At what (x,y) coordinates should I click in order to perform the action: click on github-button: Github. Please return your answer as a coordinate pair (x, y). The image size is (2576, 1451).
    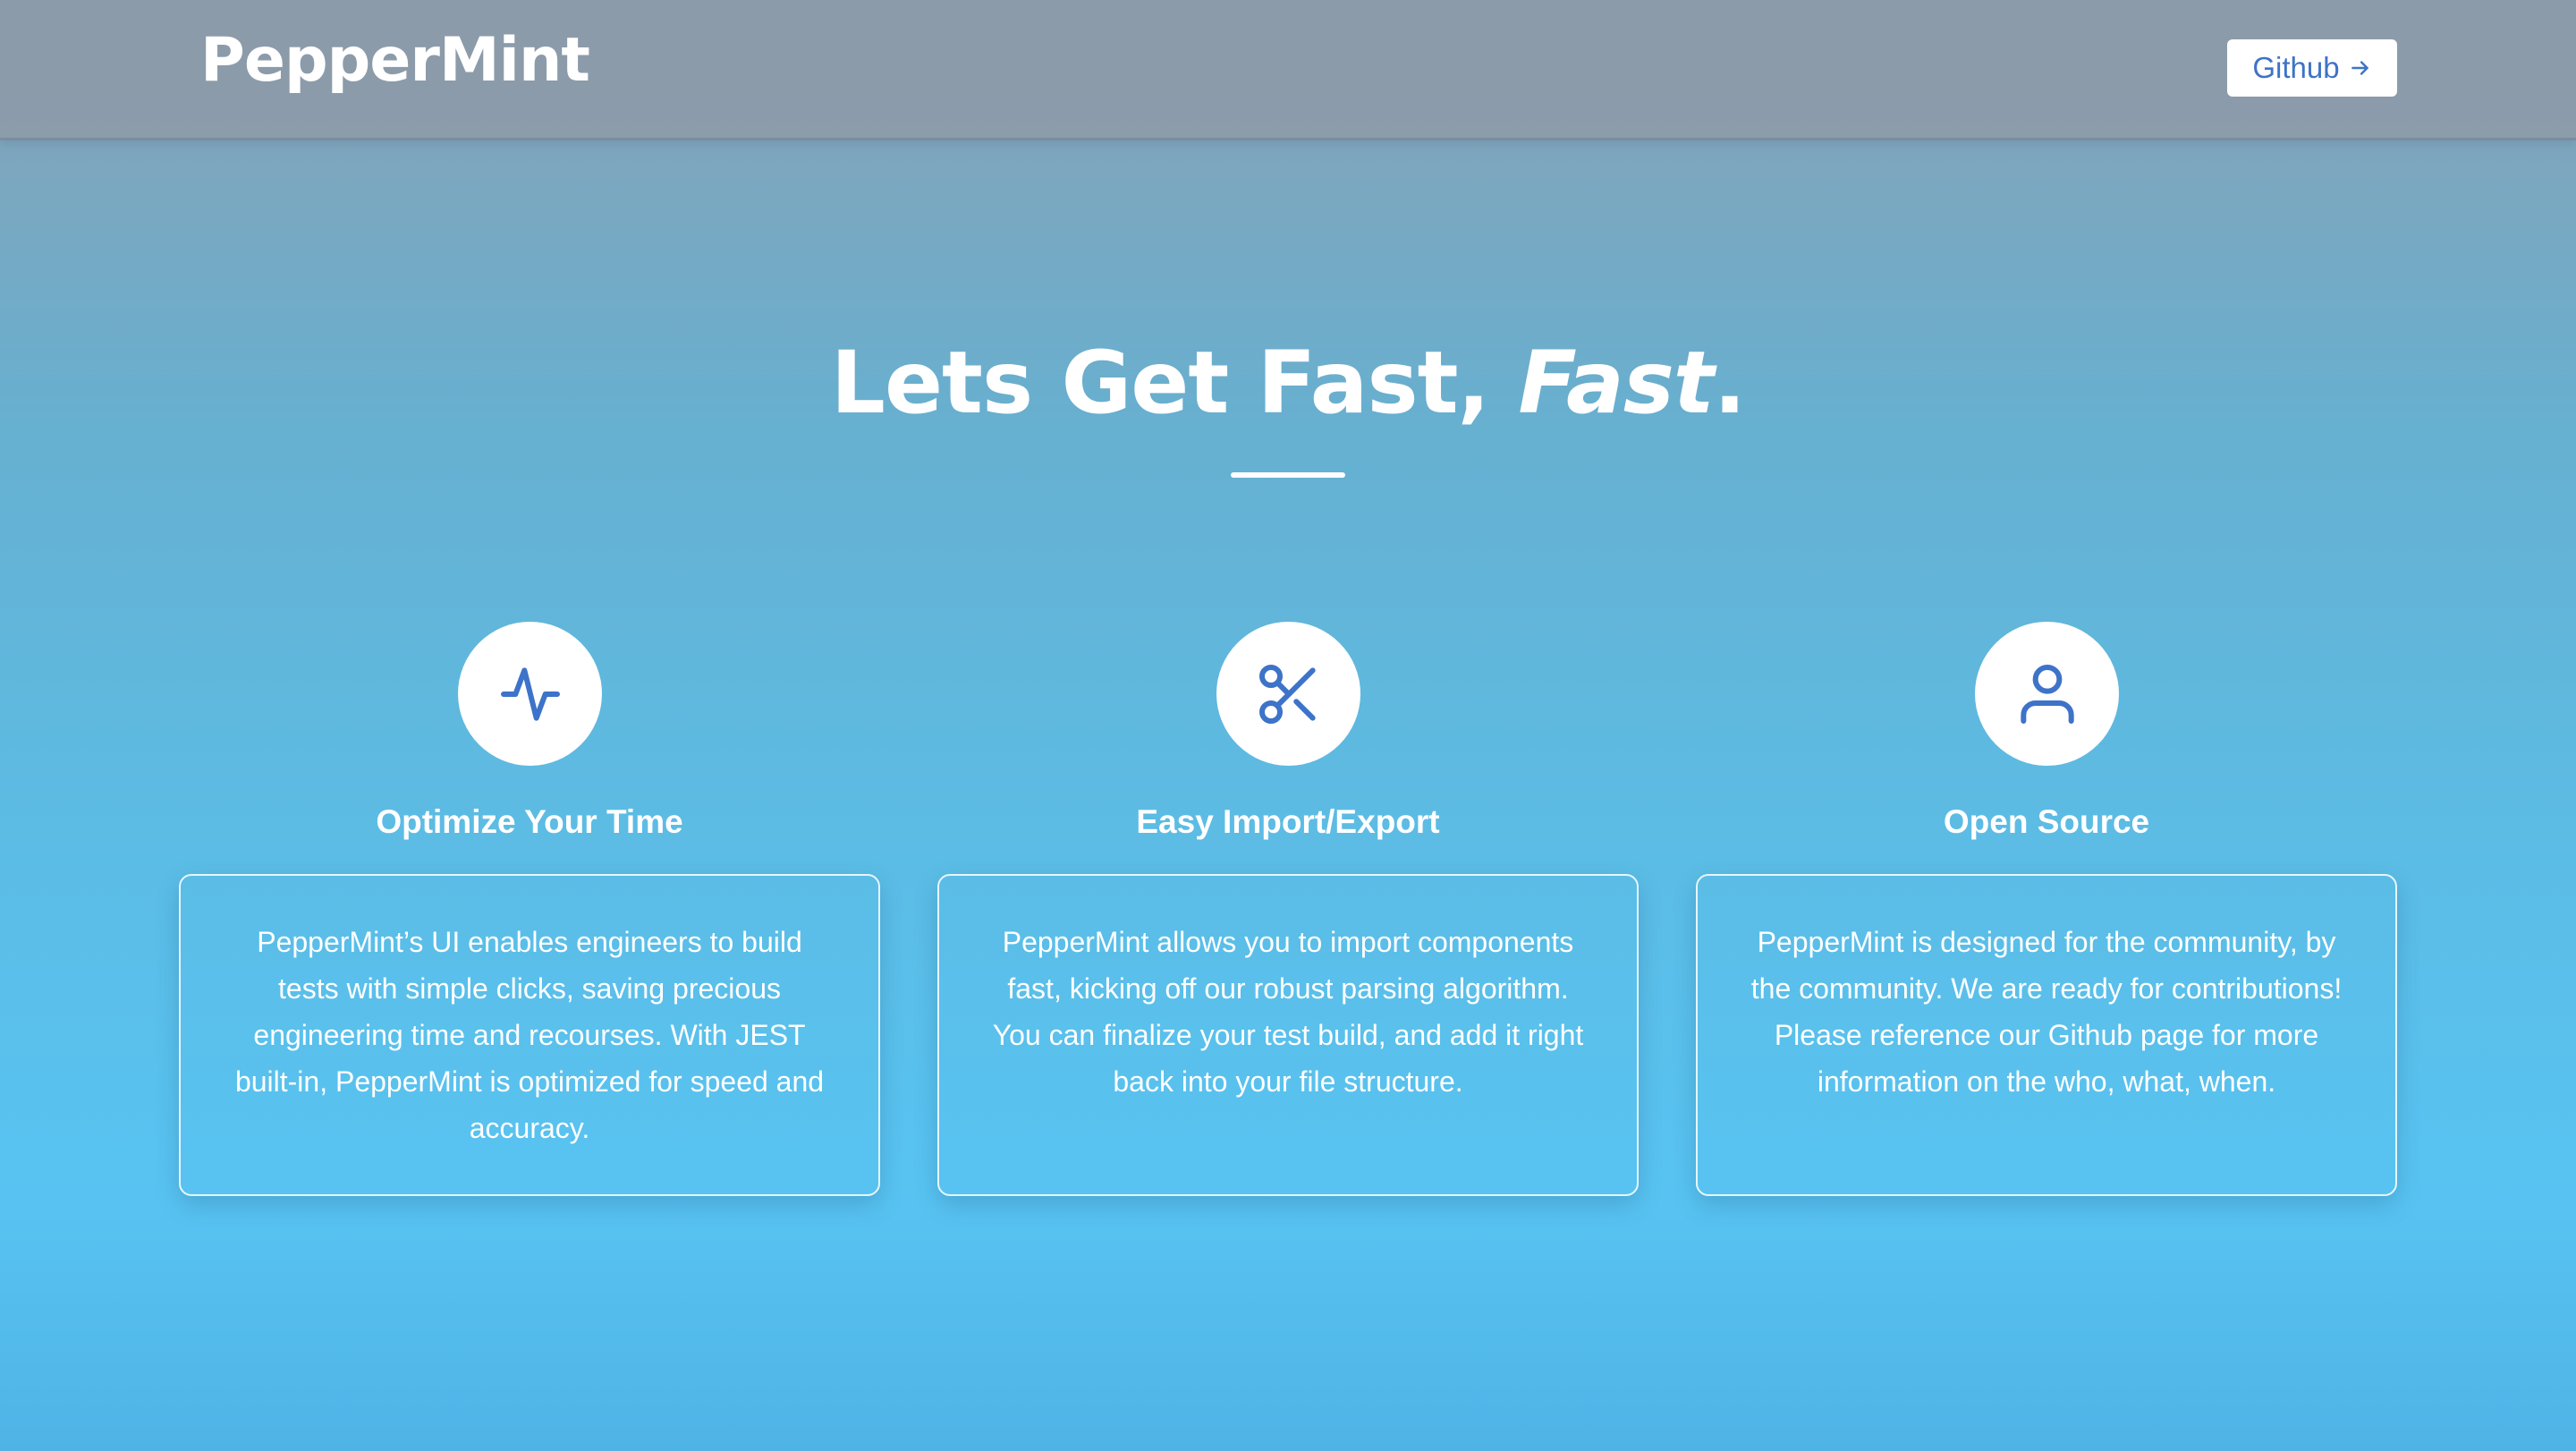
    Looking at the image, I should click on (2312, 68).